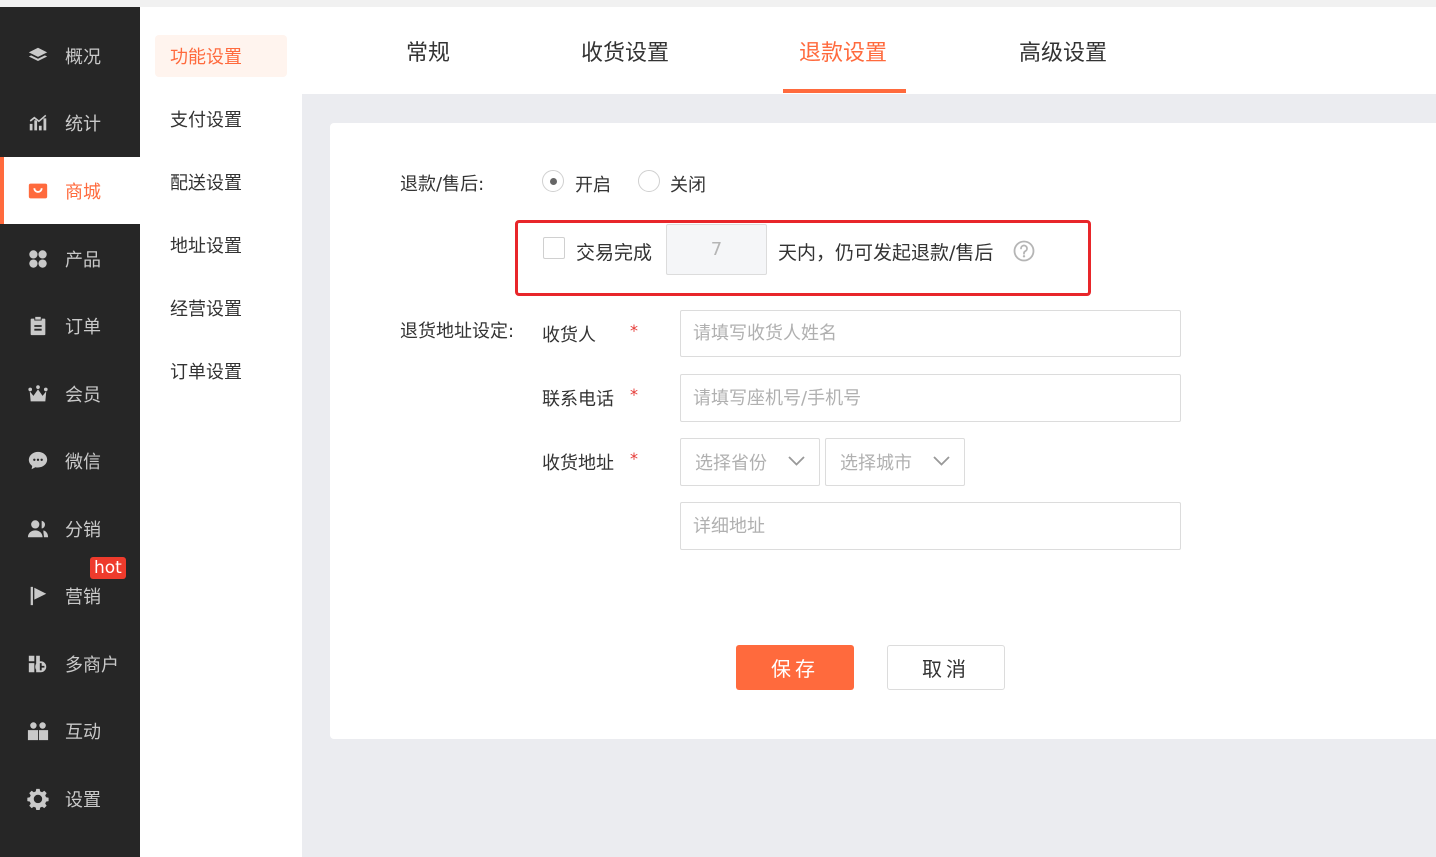 The height and width of the screenshot is (857, 1436). What do you see at coordinates (83, 462) in the screenshot?
I see `sidebar-item-label: 微信` at bounding box center [83, 462].